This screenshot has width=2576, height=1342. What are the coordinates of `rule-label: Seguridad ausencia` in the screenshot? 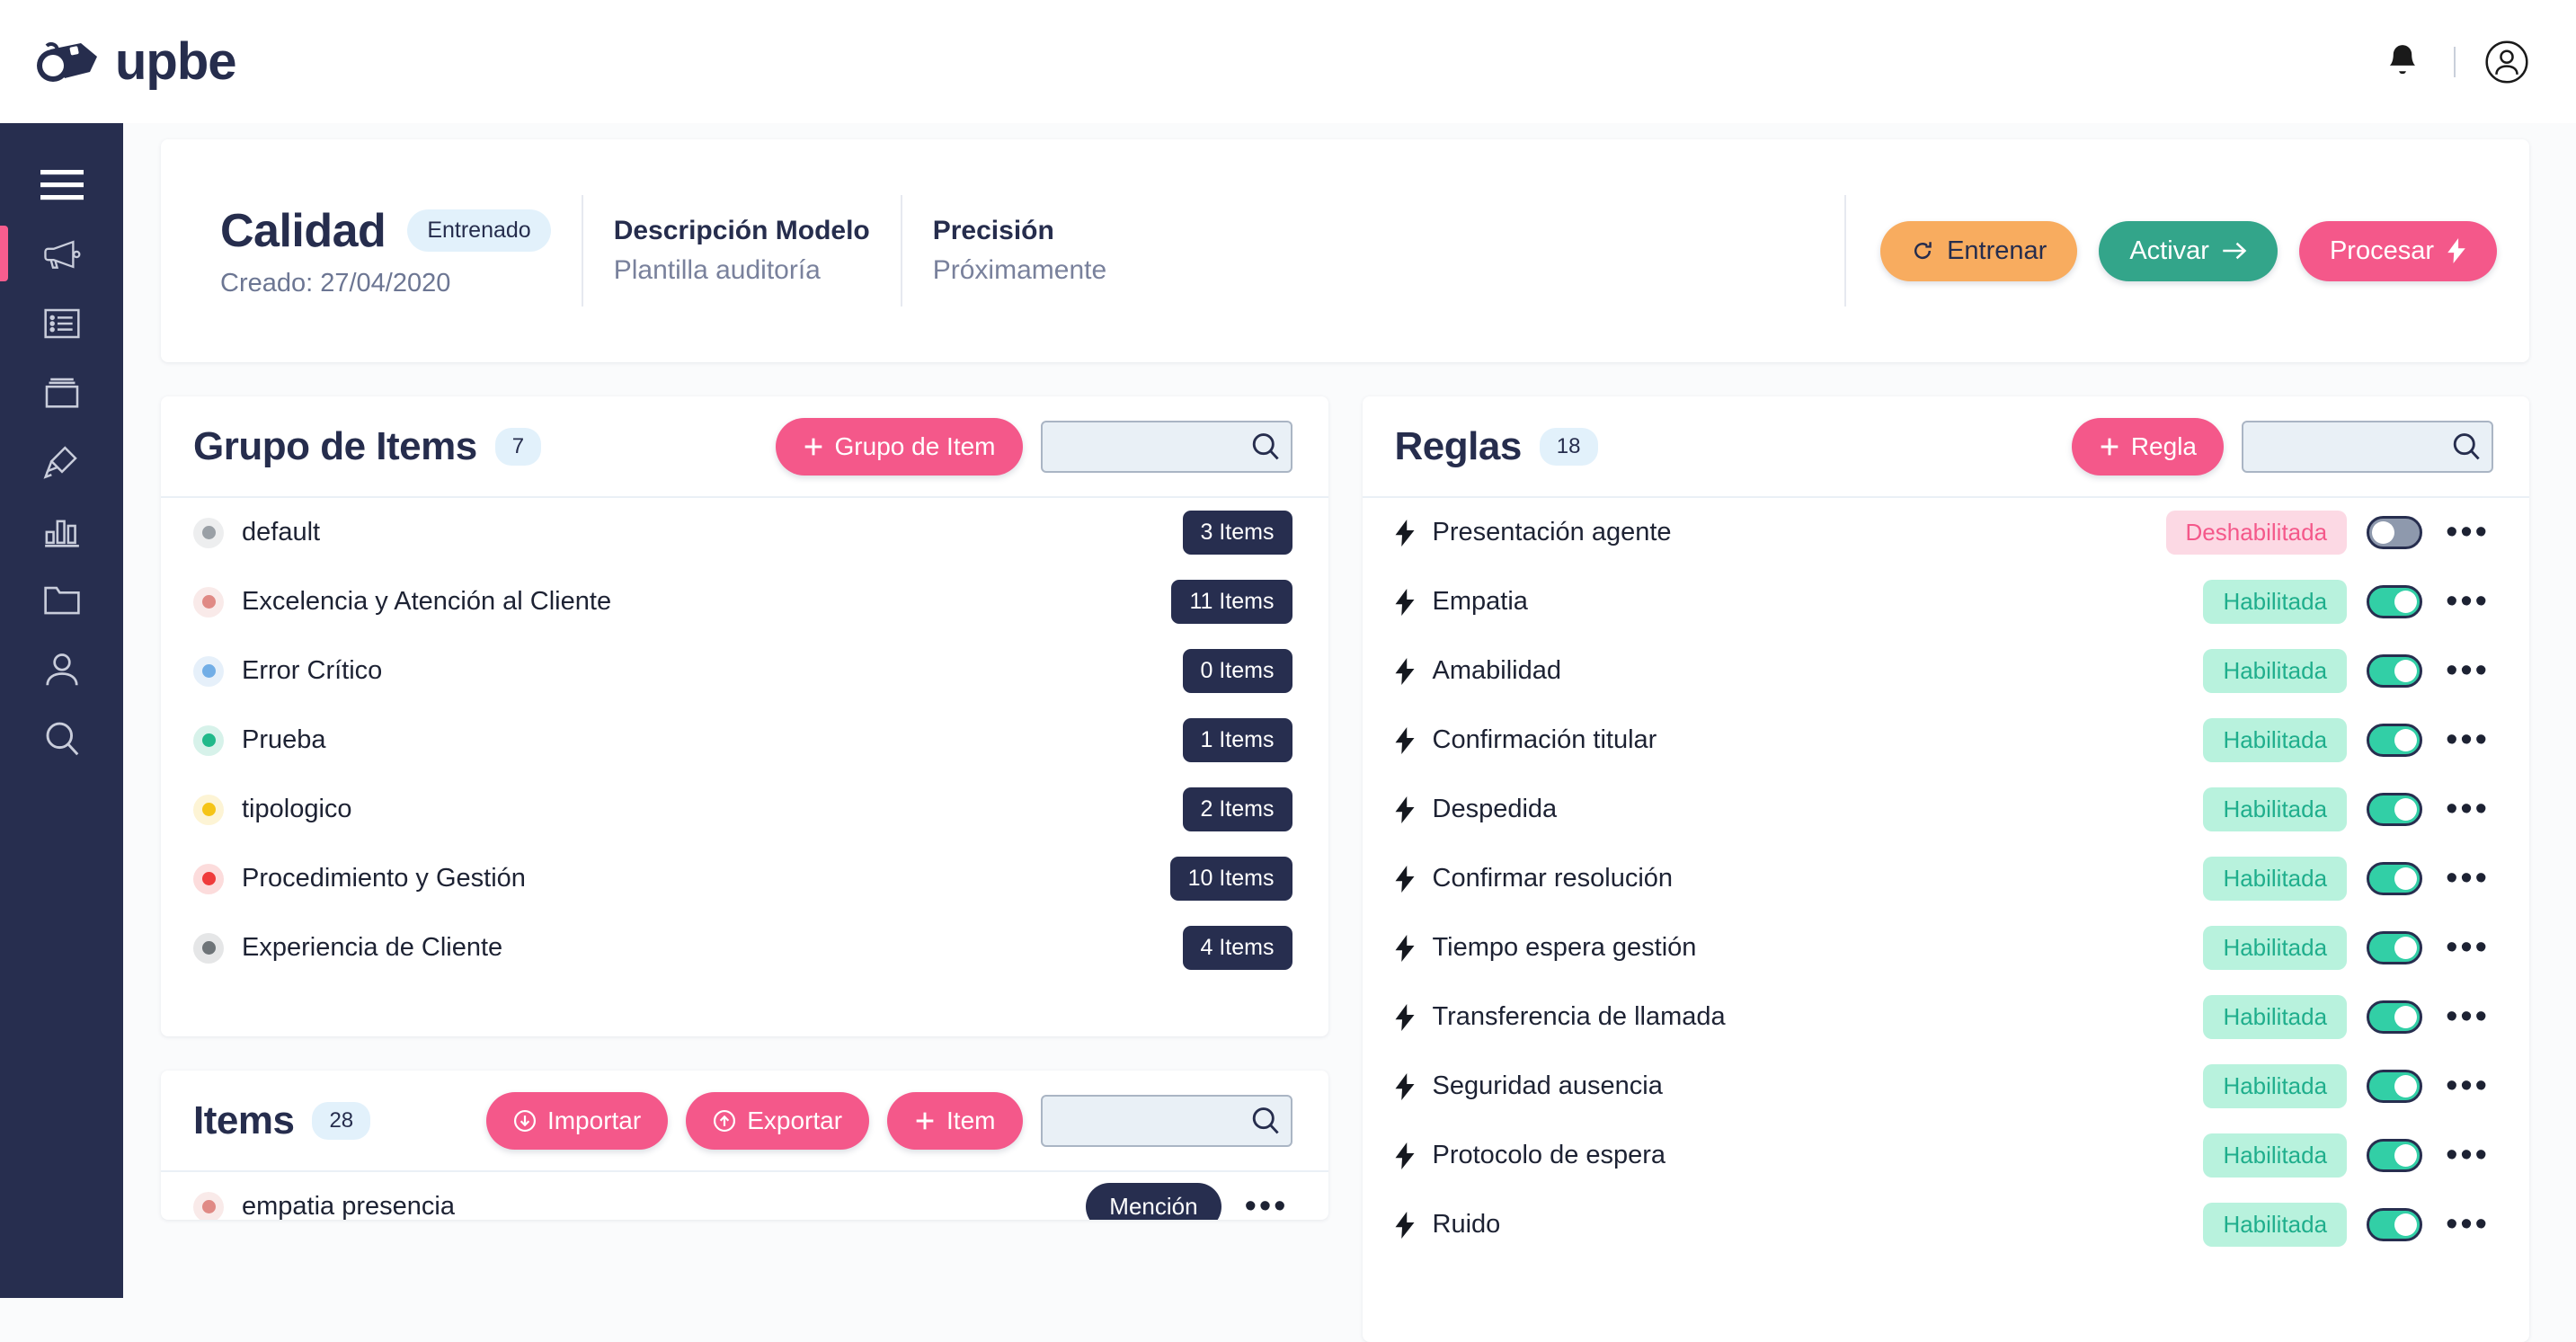 It's located at (1547, 1085).